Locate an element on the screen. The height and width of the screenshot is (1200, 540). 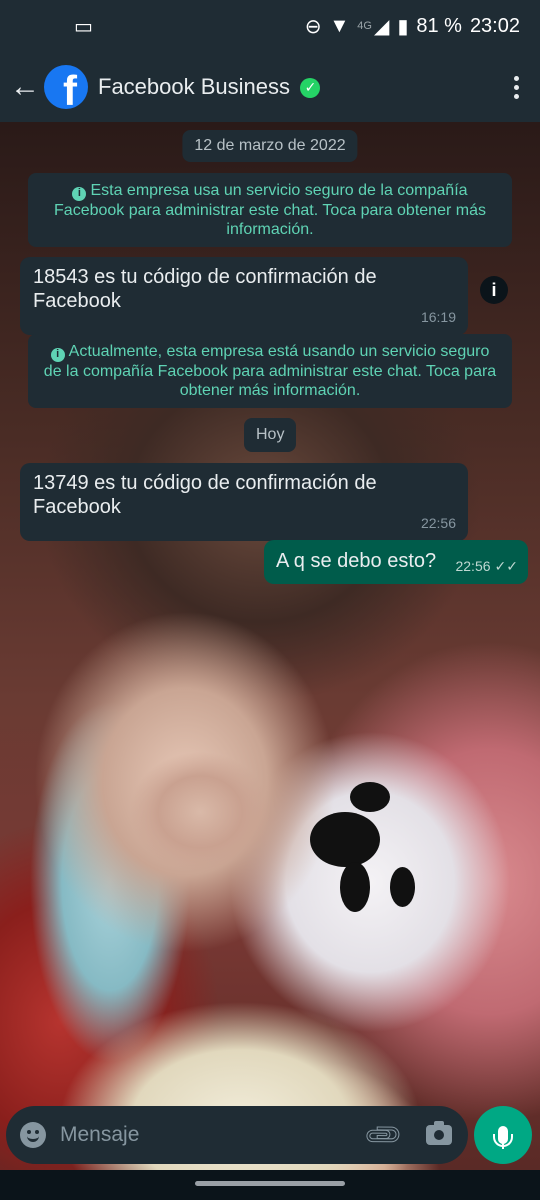
dnd-icon: ⊖ is located at coordinates (313, 26).